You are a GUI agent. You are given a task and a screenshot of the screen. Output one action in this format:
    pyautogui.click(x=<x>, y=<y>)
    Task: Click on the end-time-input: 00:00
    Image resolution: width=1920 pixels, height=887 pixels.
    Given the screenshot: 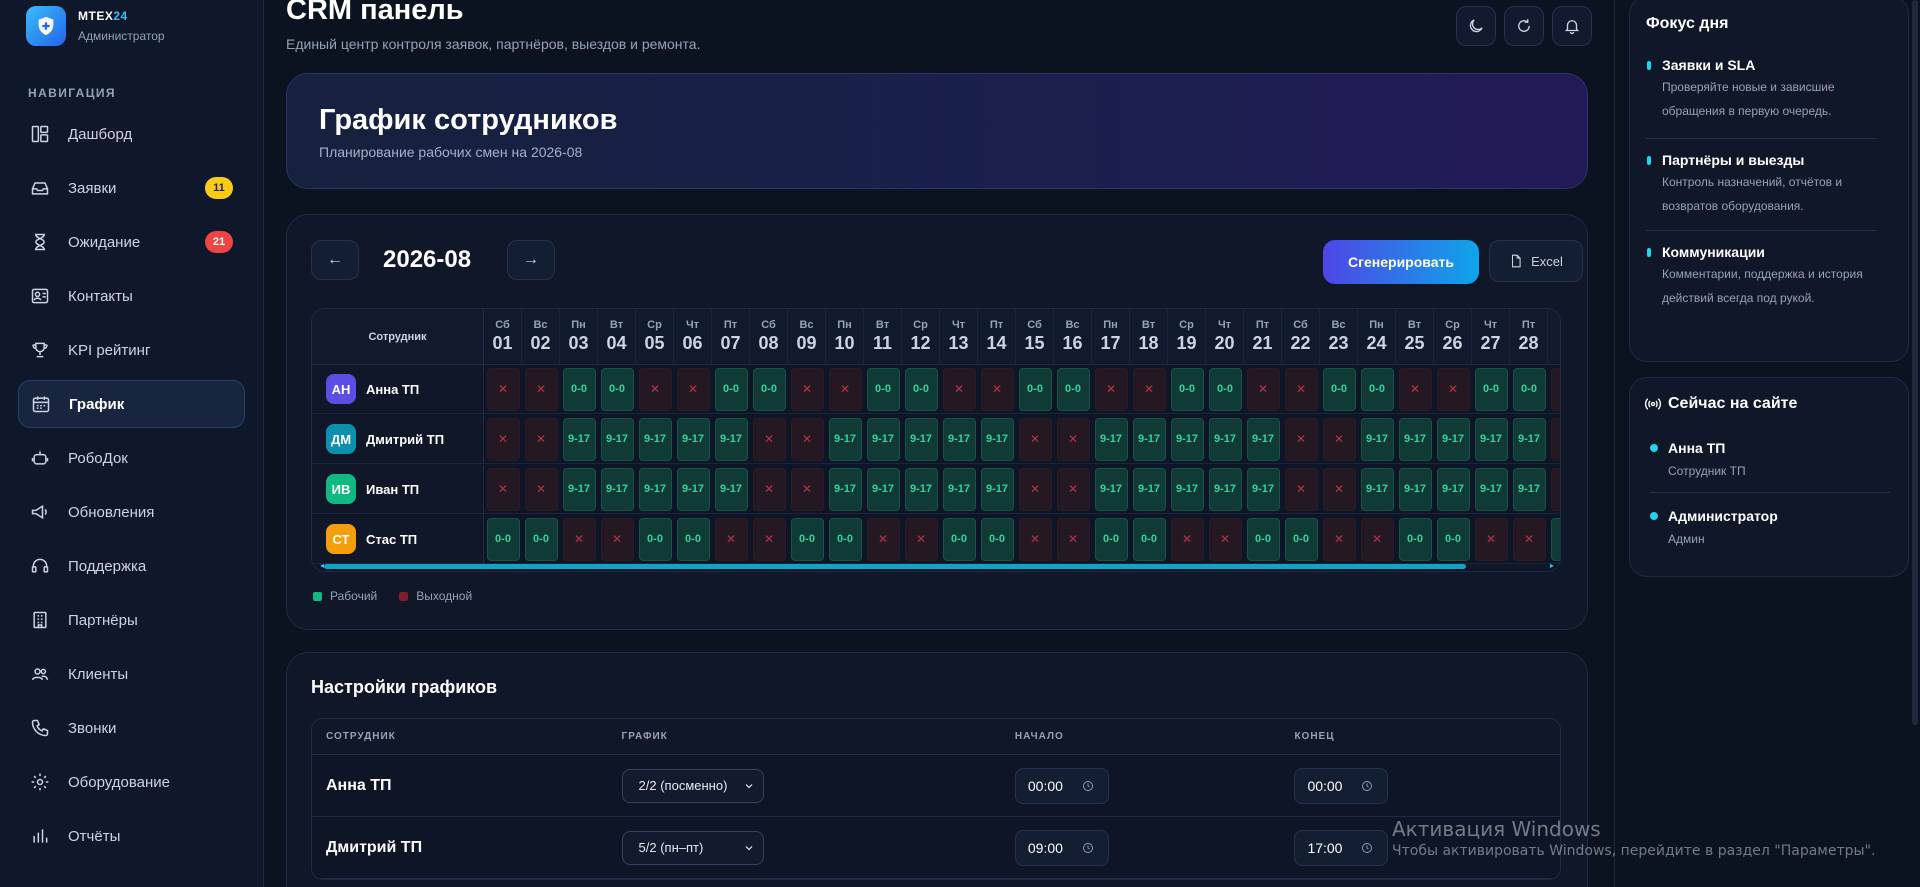 What is the action you would take?
    pyautogui.click(x=1341, y=785)
    